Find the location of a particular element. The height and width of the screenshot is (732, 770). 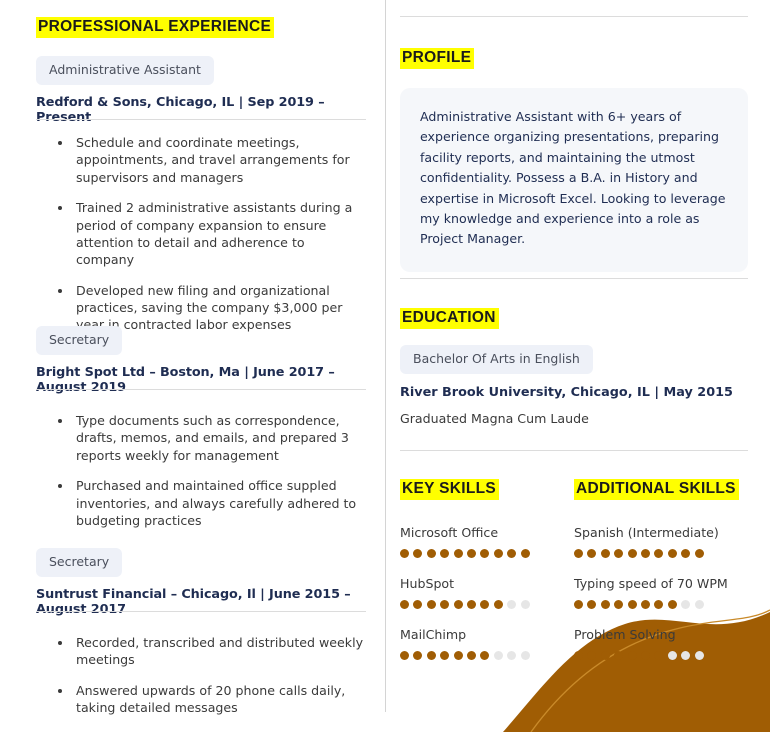

column-divider is located at coordinates (385, 356).